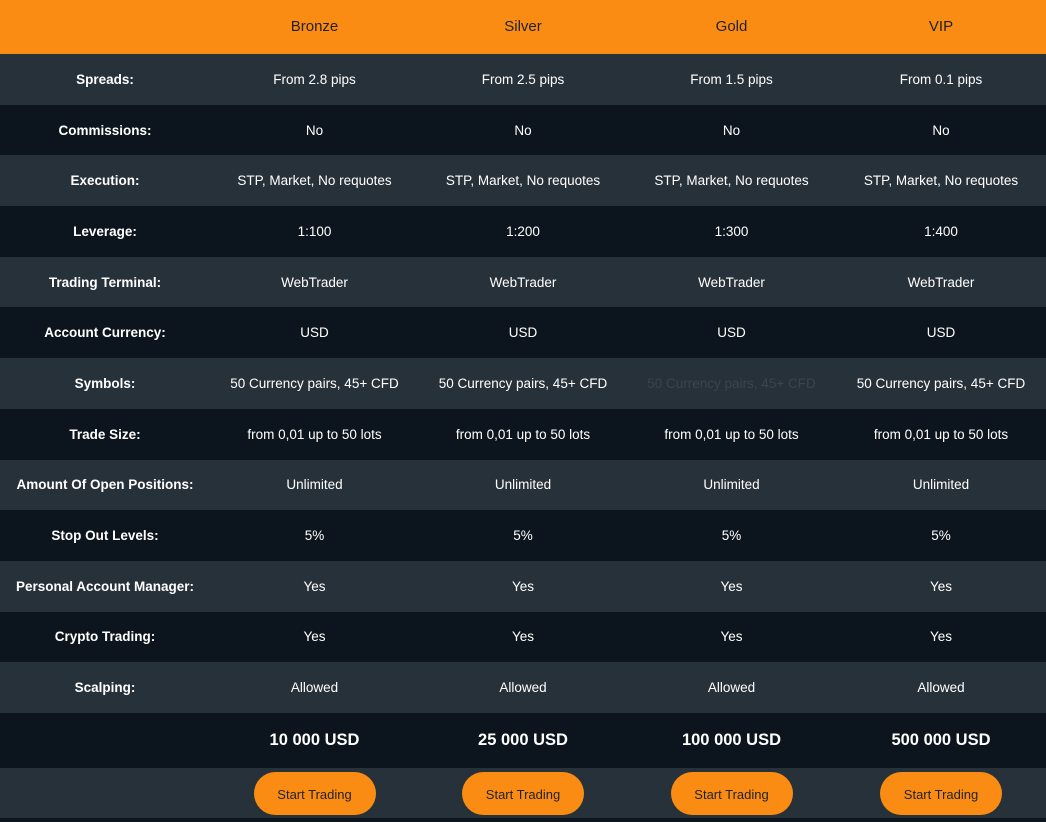  I want to click on cell-gold: No, so click(731, 130).